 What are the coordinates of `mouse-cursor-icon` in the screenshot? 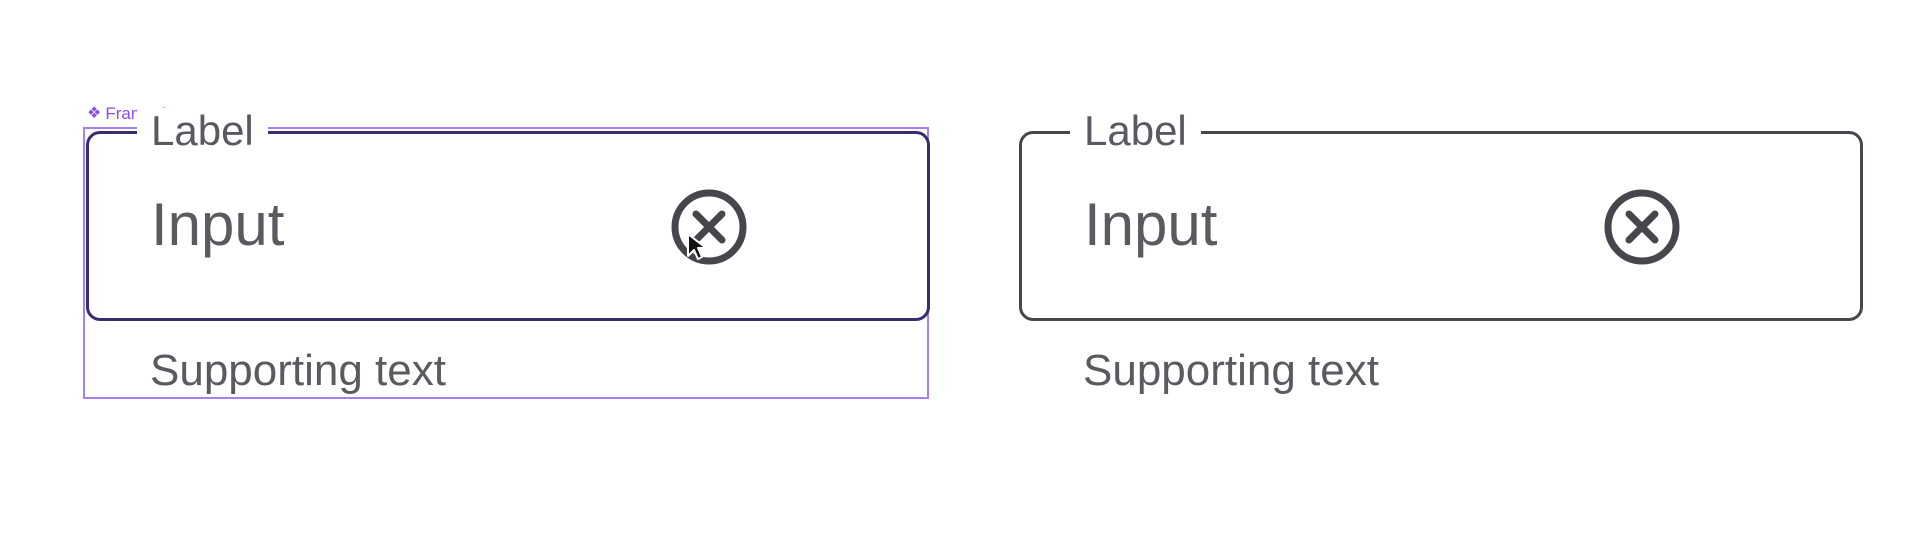 It's located at (697, 249).